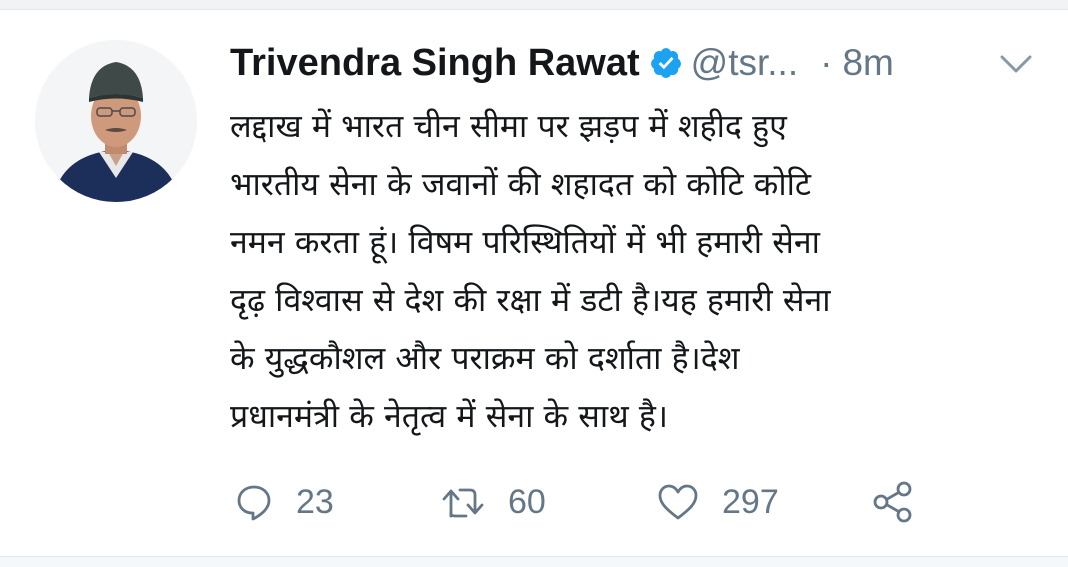 This screenshot has height=567, width=1068. I want to click on retweet-icon, so click(463, 503).